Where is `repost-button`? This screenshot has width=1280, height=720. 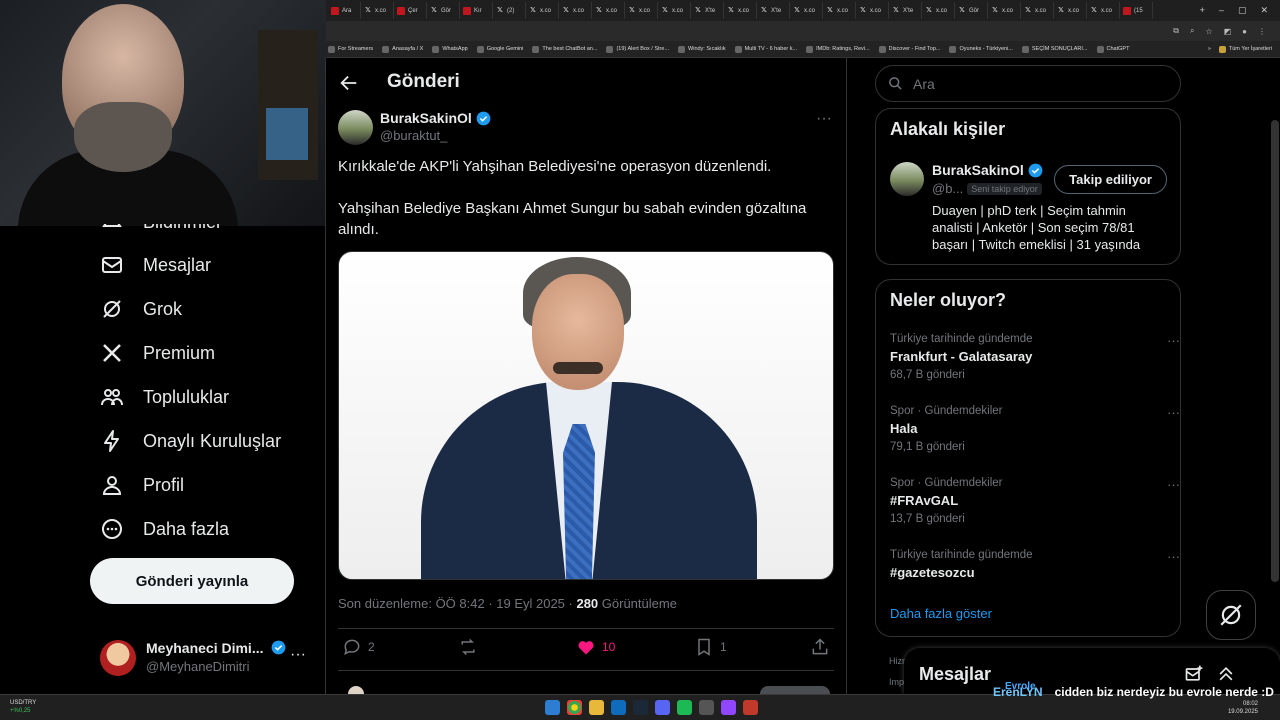 repost-button is located at coordinates (471, 647).